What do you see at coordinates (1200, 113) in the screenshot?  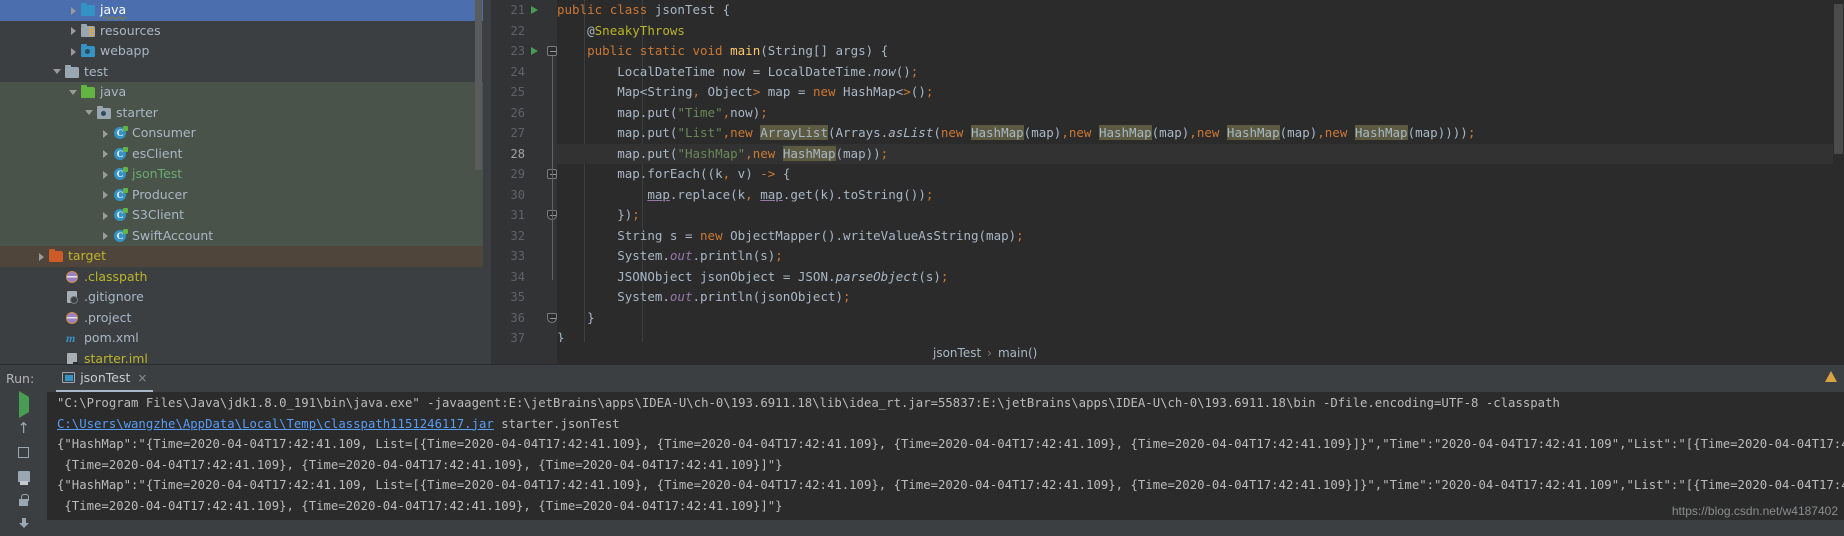 I see `code-line-26: map.put("Time",now);` at bounding box center [1200, 113].